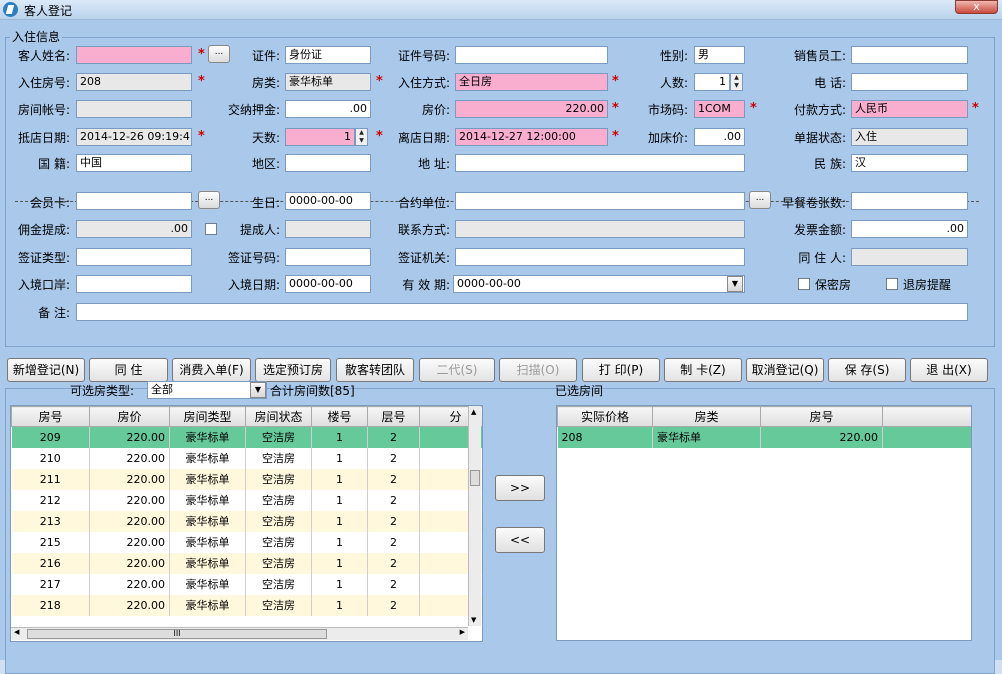 Image resolution: width=1002 pixels, height=674 pixels. What do you see at coordinates (520, 540) in the screenshot?
I see `remove-room-button: <<` at bounding box center [520, 540].